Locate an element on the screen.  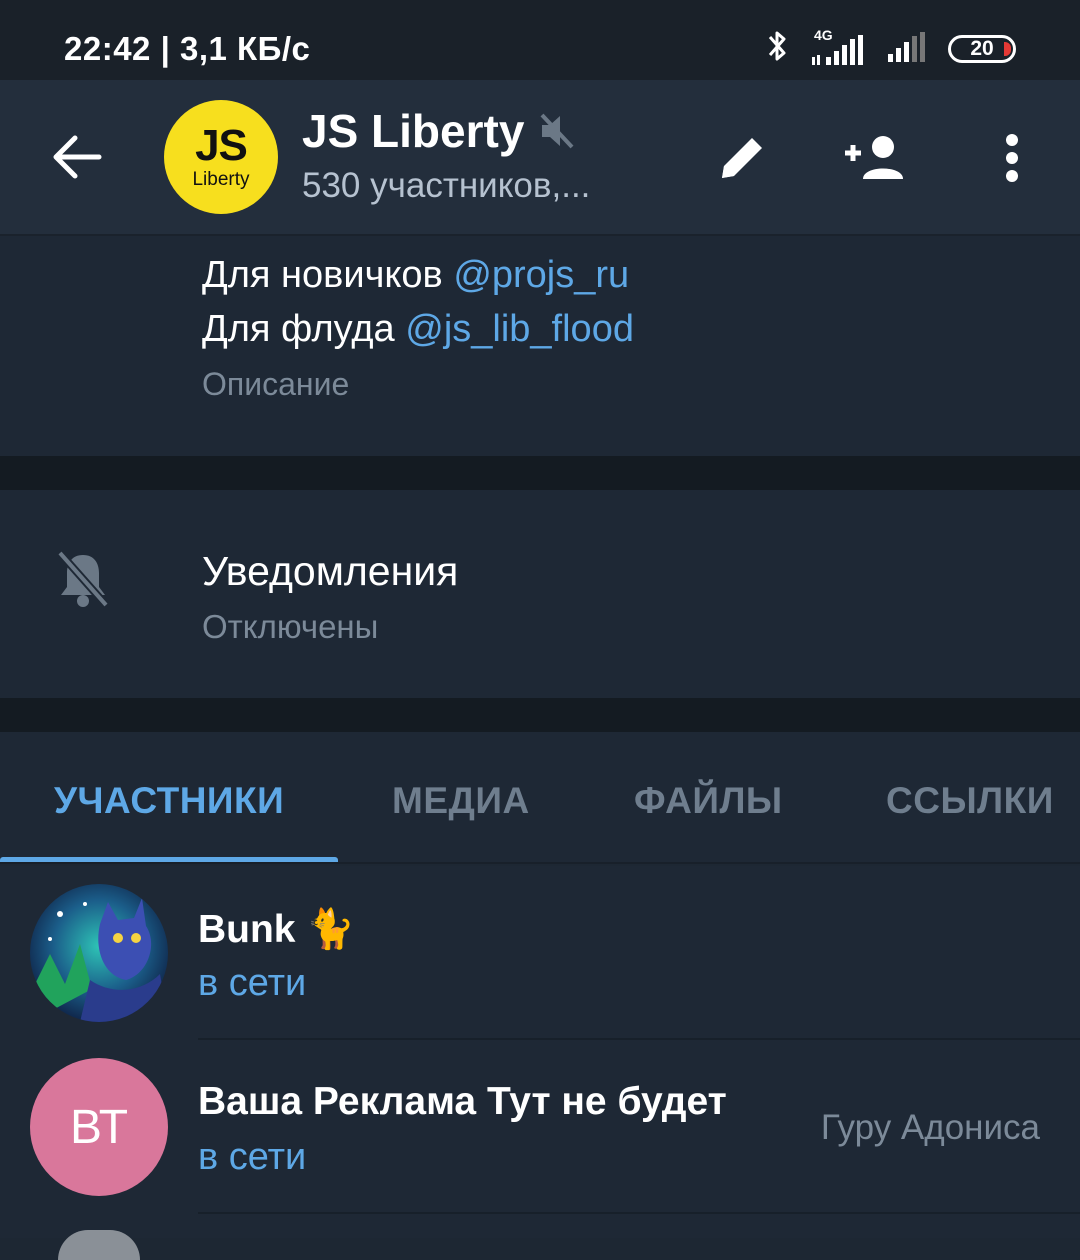
add-member-button is located at coordinates (876, 158).